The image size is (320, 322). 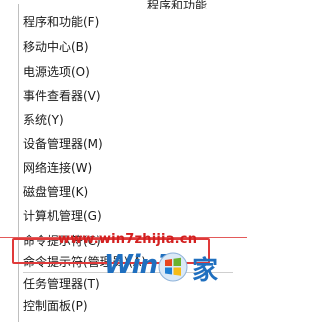 I want to click on watermark-logo-suffix: 家, so click(x=205, y=271).